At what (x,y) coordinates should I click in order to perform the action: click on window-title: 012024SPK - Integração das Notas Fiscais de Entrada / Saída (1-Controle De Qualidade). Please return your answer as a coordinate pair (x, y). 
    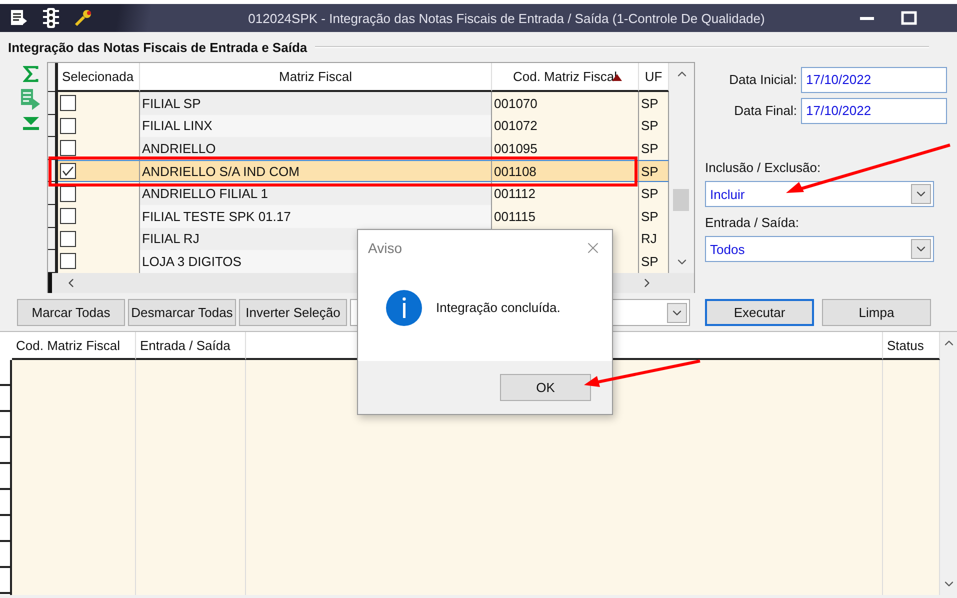
    Looking at the image, I should click on (506, 18).